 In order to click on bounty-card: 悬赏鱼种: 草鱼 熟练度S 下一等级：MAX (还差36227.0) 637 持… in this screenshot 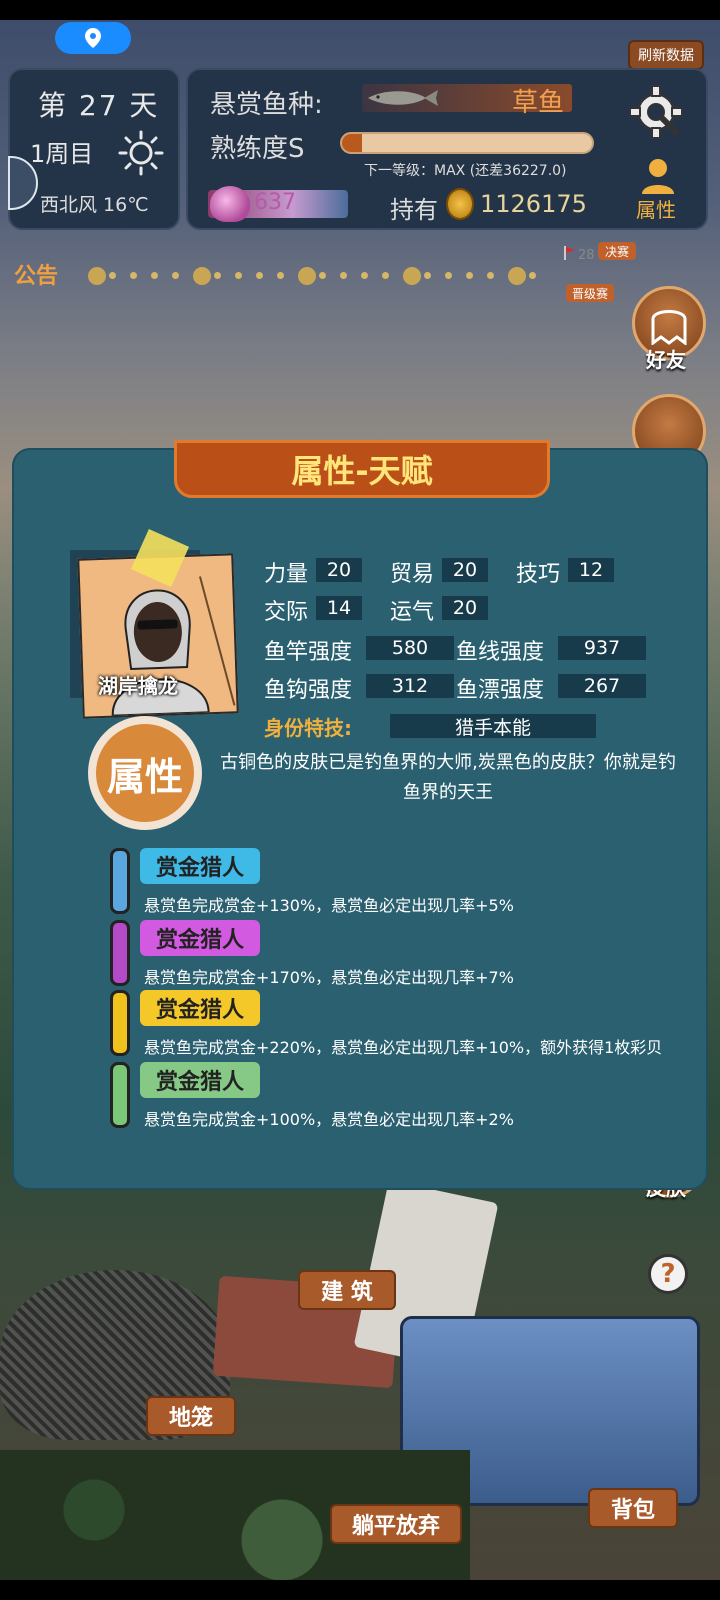, I will do `click(447, 149)`.